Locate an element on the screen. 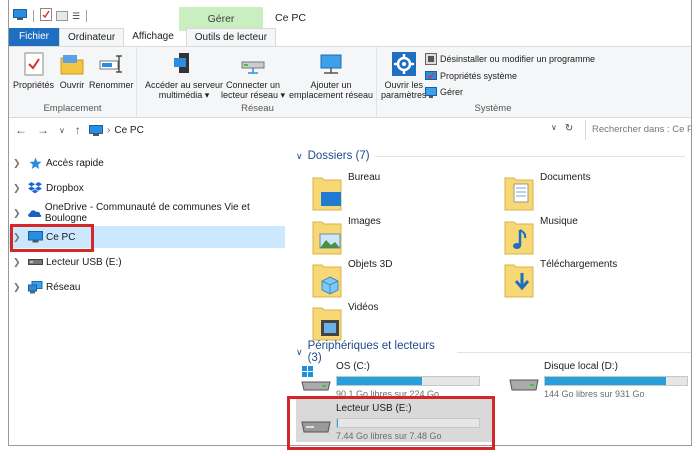  acceder-line2: multimédia ▾ is located at coordinates (184, 95).